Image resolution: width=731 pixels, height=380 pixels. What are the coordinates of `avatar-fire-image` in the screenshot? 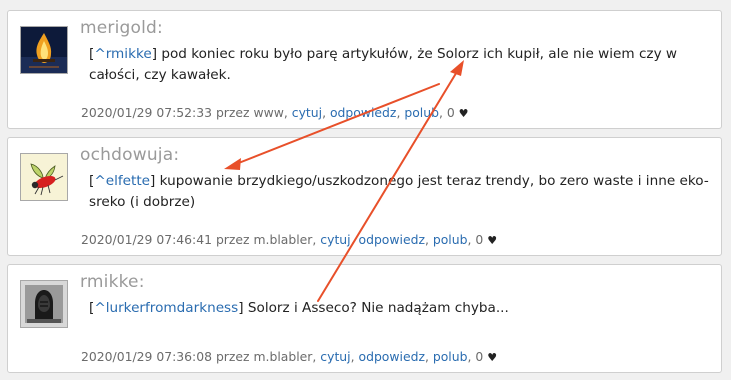 It's located at (44, 50).